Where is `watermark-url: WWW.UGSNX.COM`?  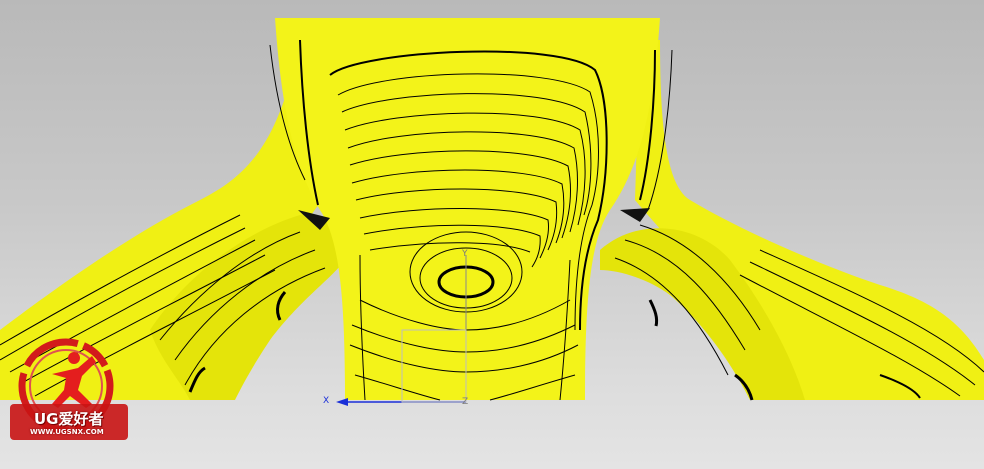 watermark-url: WWW.UGSNX.COM is located at coordinates (67, 432).